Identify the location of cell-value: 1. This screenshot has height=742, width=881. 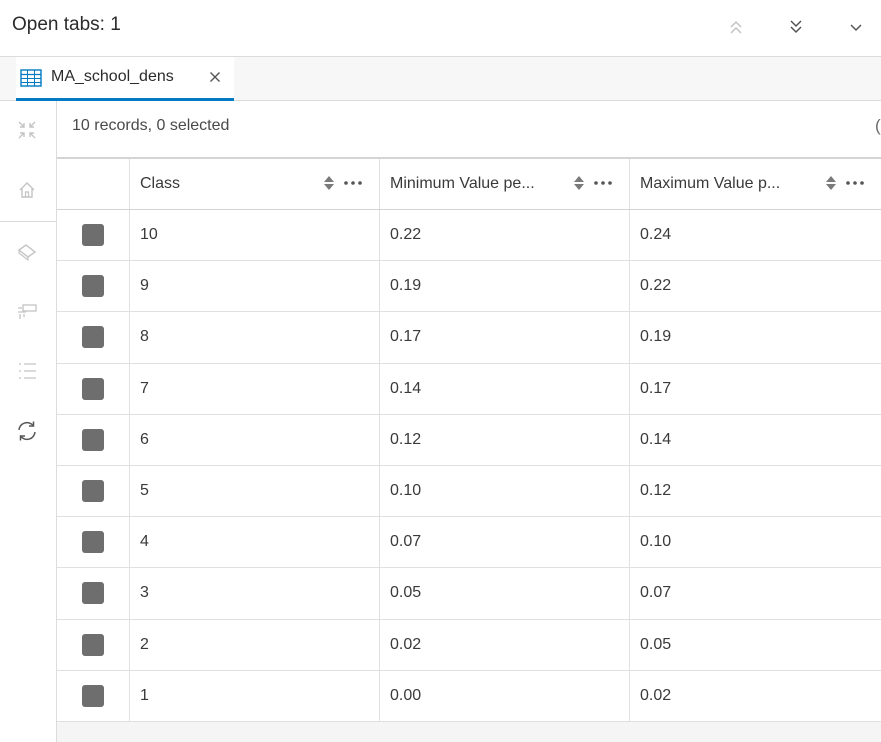
(144, 695).